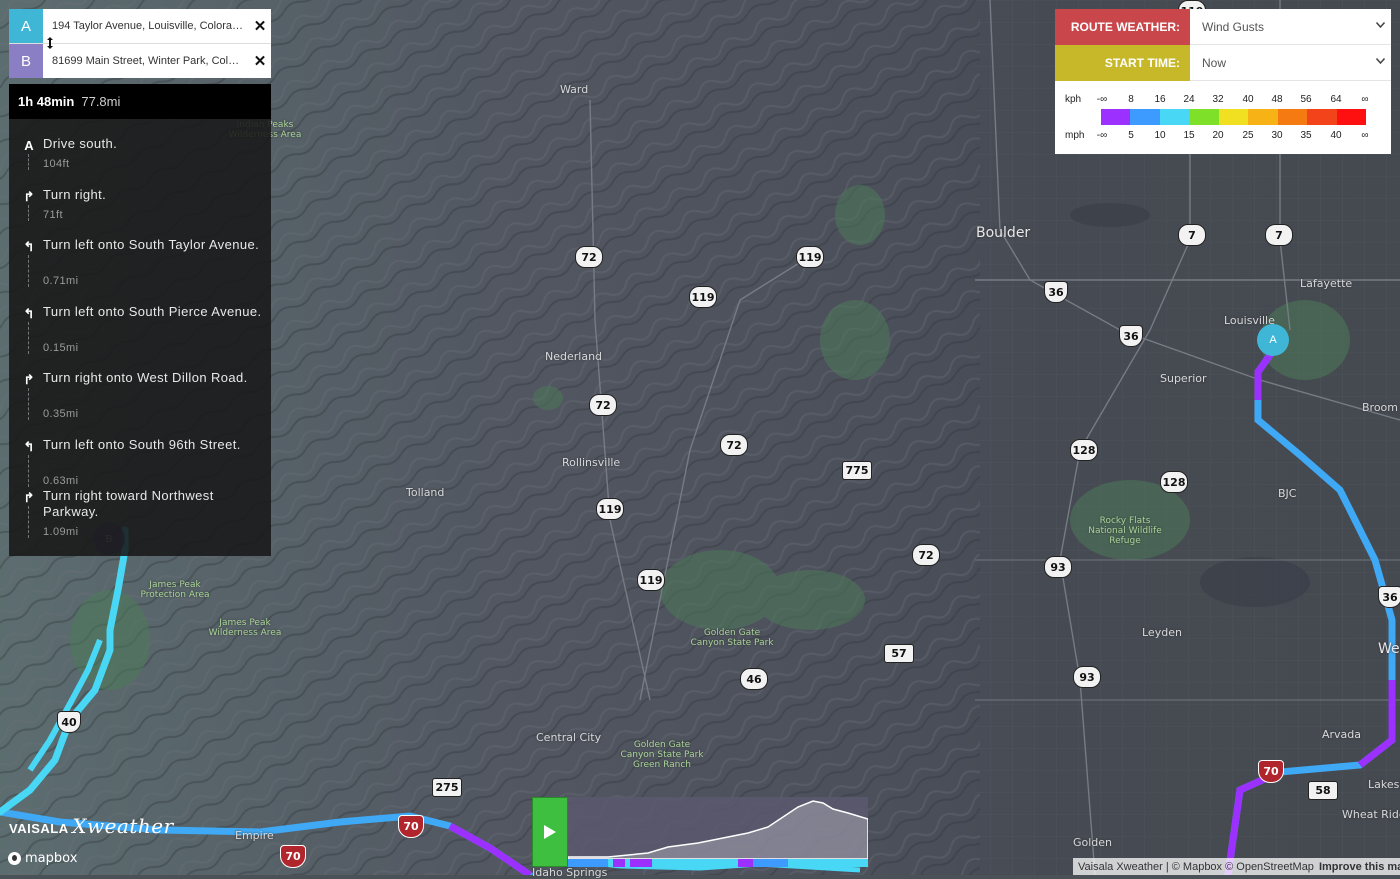 The height and width of the screenshot is (879, 1400). I want to click on place-label: Leyden, so click(1162, 632).